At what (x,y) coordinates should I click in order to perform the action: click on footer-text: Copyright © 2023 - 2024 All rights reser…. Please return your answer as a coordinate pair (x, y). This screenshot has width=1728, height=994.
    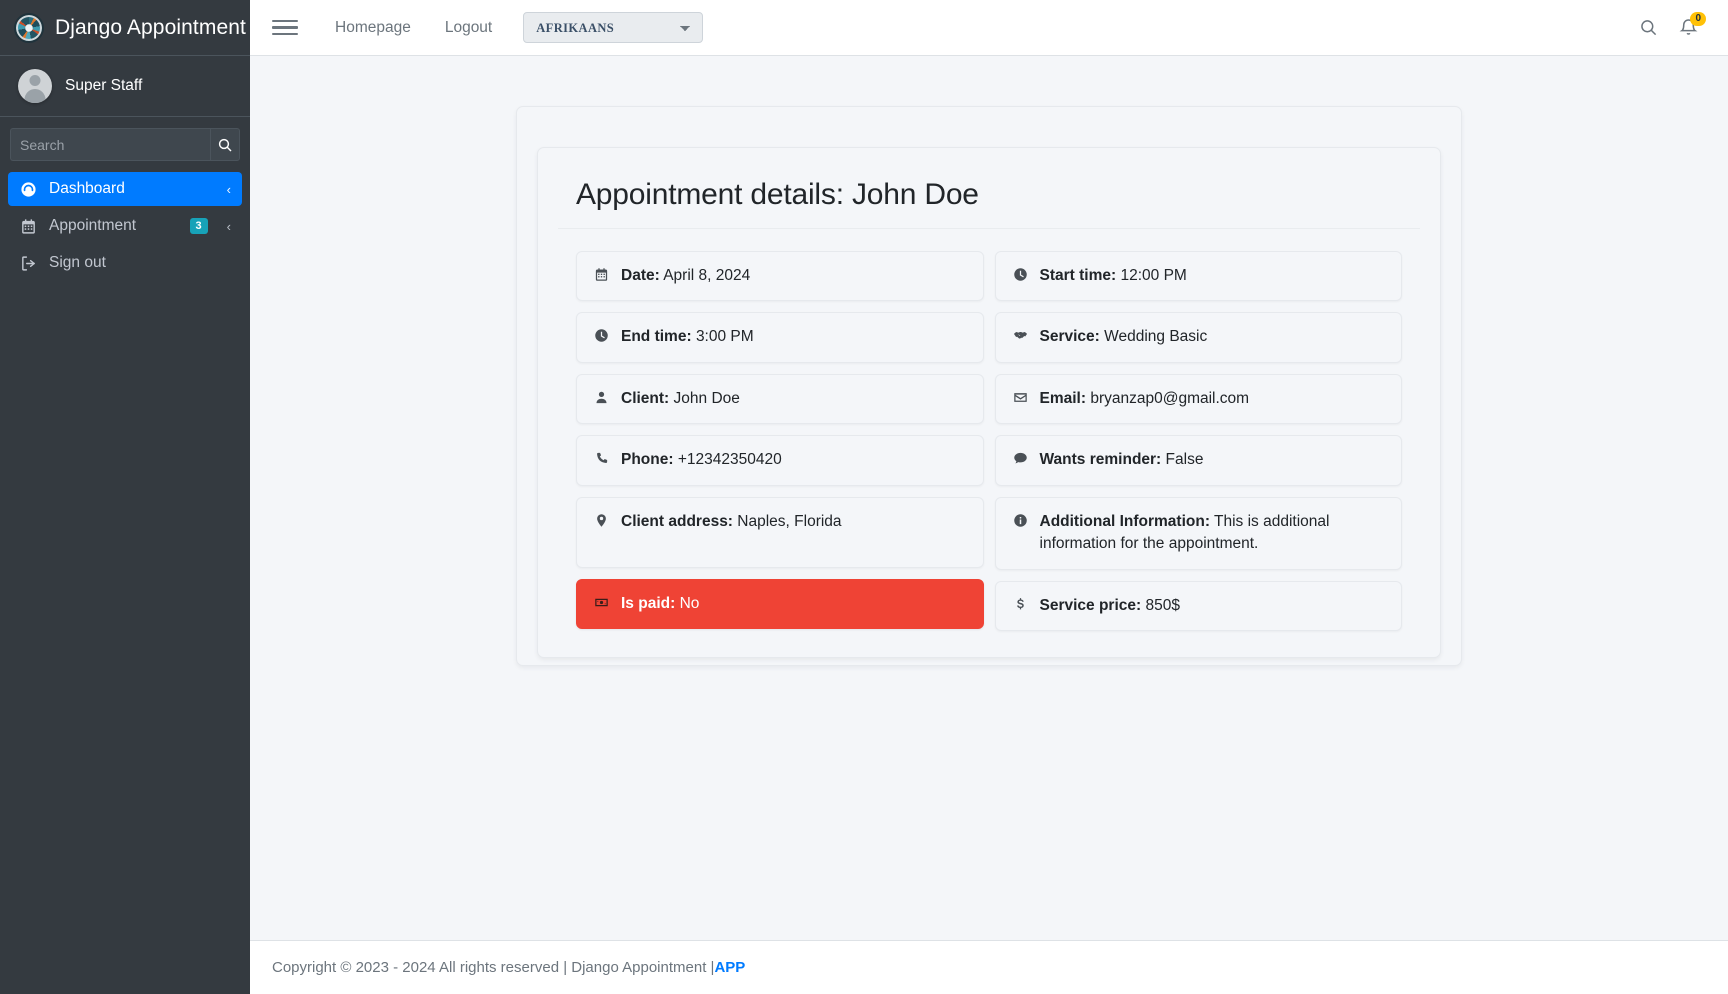
    Looking at the image, I should click on (493, 967).